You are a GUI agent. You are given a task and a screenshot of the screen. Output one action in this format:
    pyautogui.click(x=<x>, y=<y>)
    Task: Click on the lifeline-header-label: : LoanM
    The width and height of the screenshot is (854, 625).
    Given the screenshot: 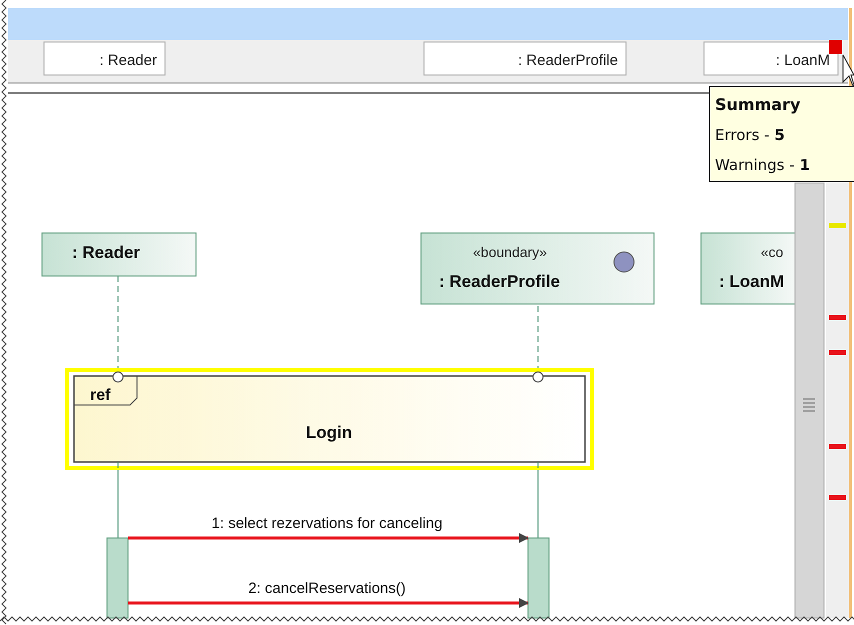 What is the action you would take?
    pyautogui.click(x=803, y=60)
    